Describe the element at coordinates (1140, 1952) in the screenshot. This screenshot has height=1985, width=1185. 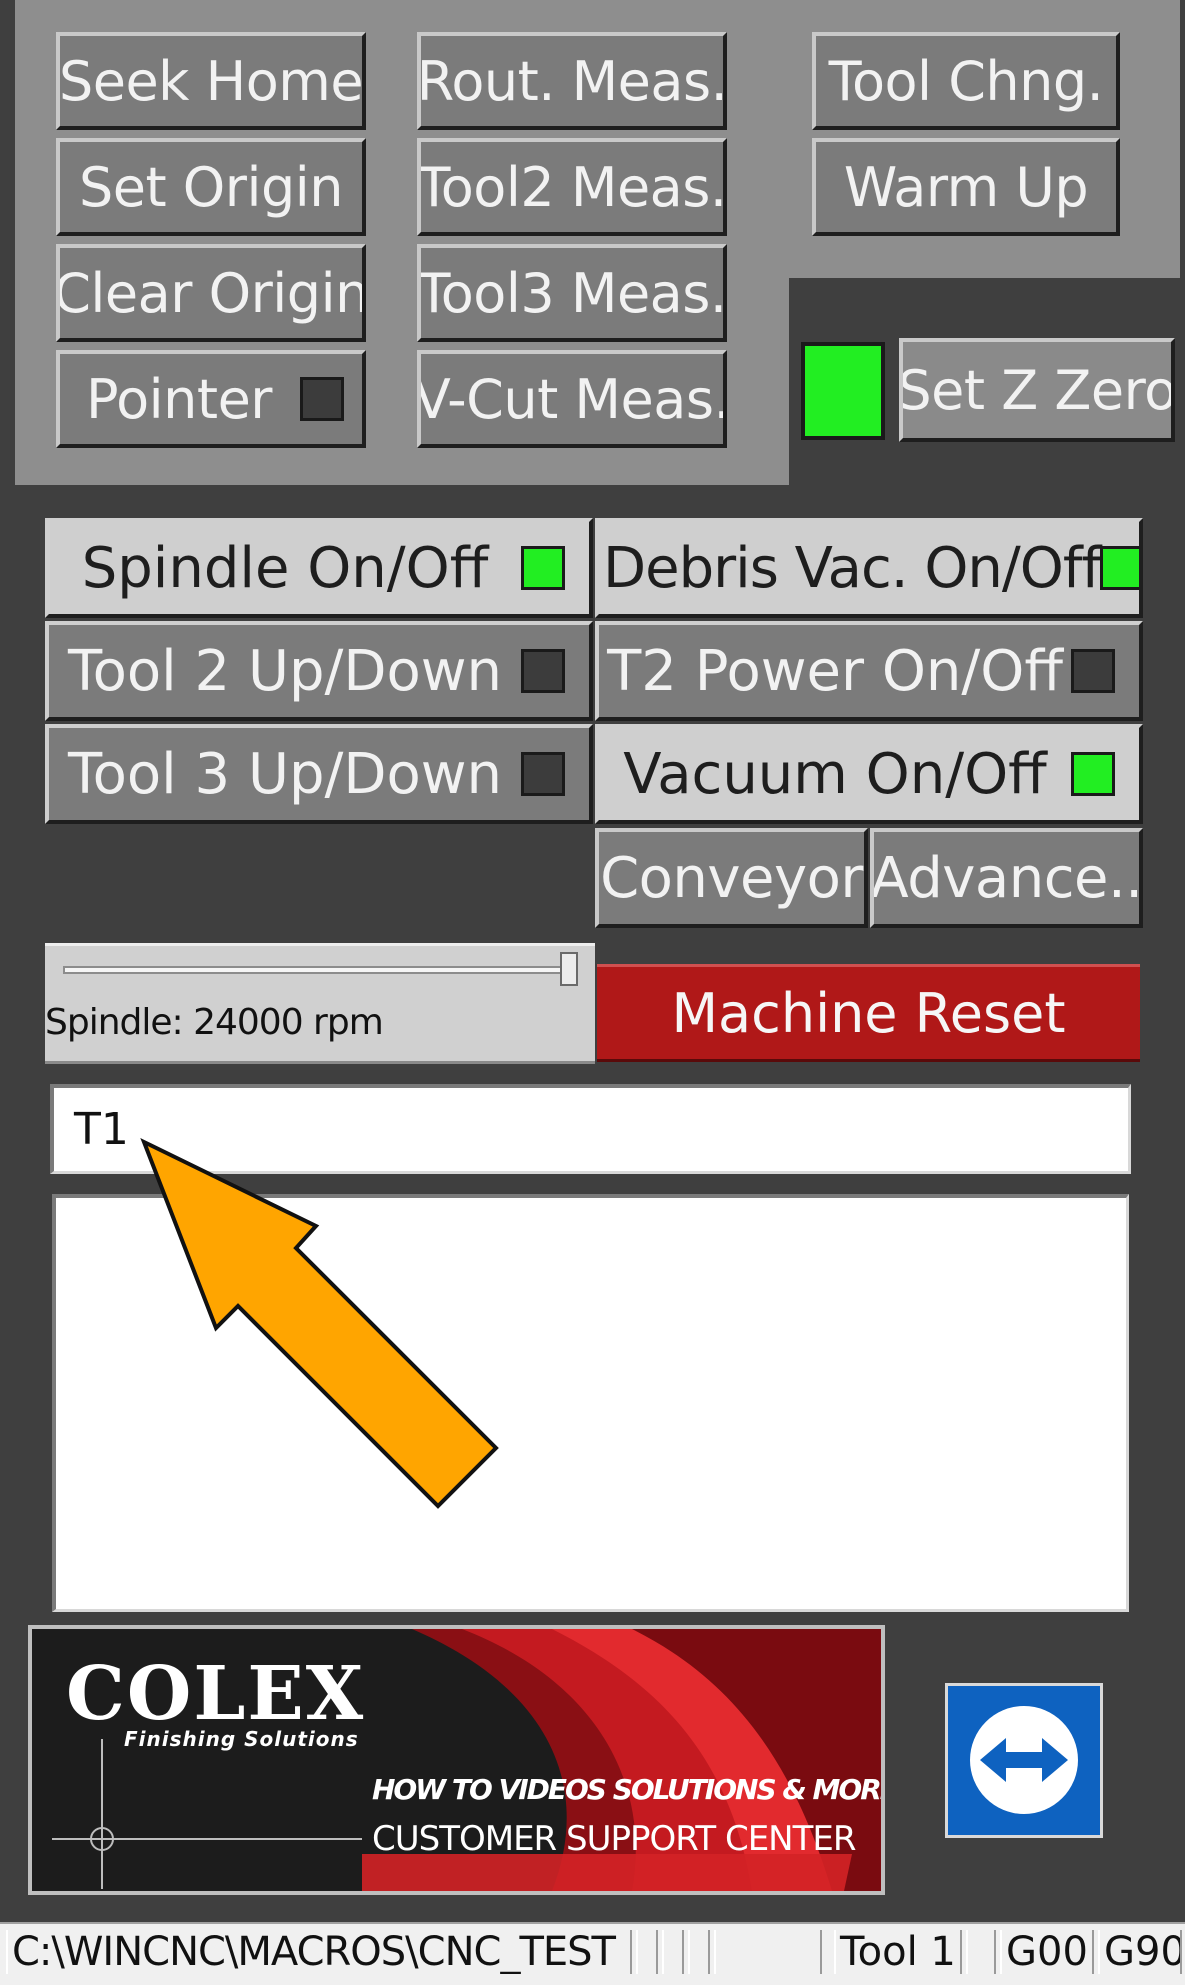
I see `status-mode-2: G90` at that location.